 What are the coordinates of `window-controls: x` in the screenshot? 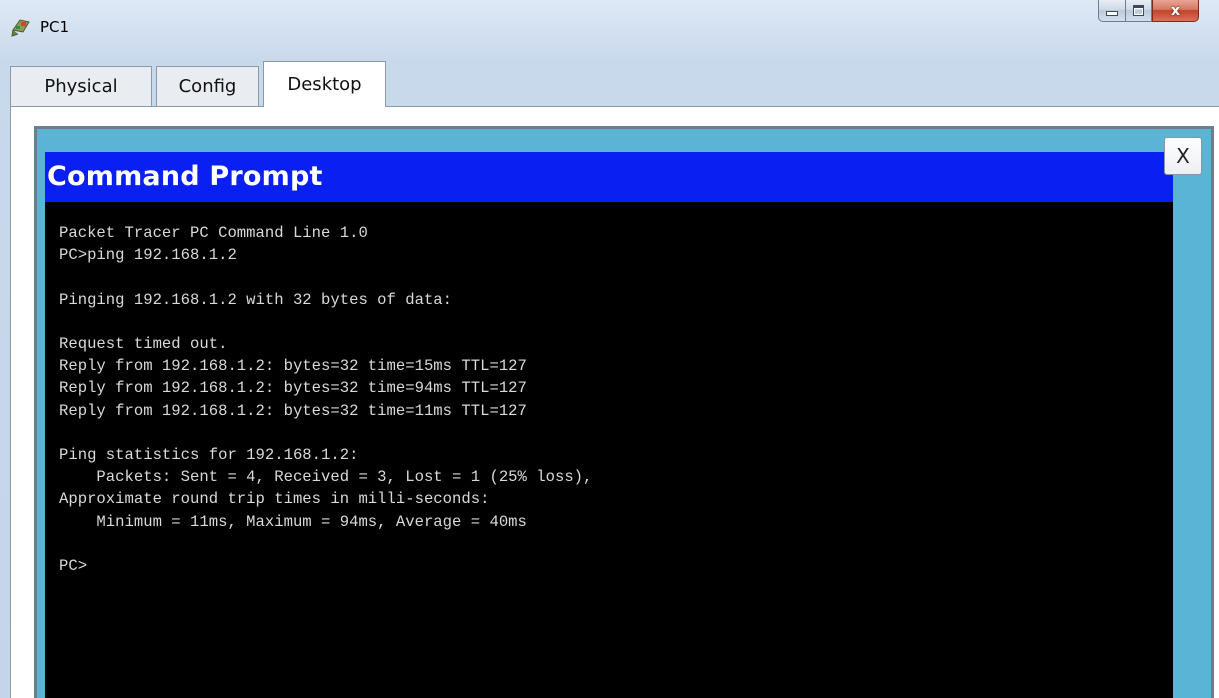 It's located at (1148, 11).